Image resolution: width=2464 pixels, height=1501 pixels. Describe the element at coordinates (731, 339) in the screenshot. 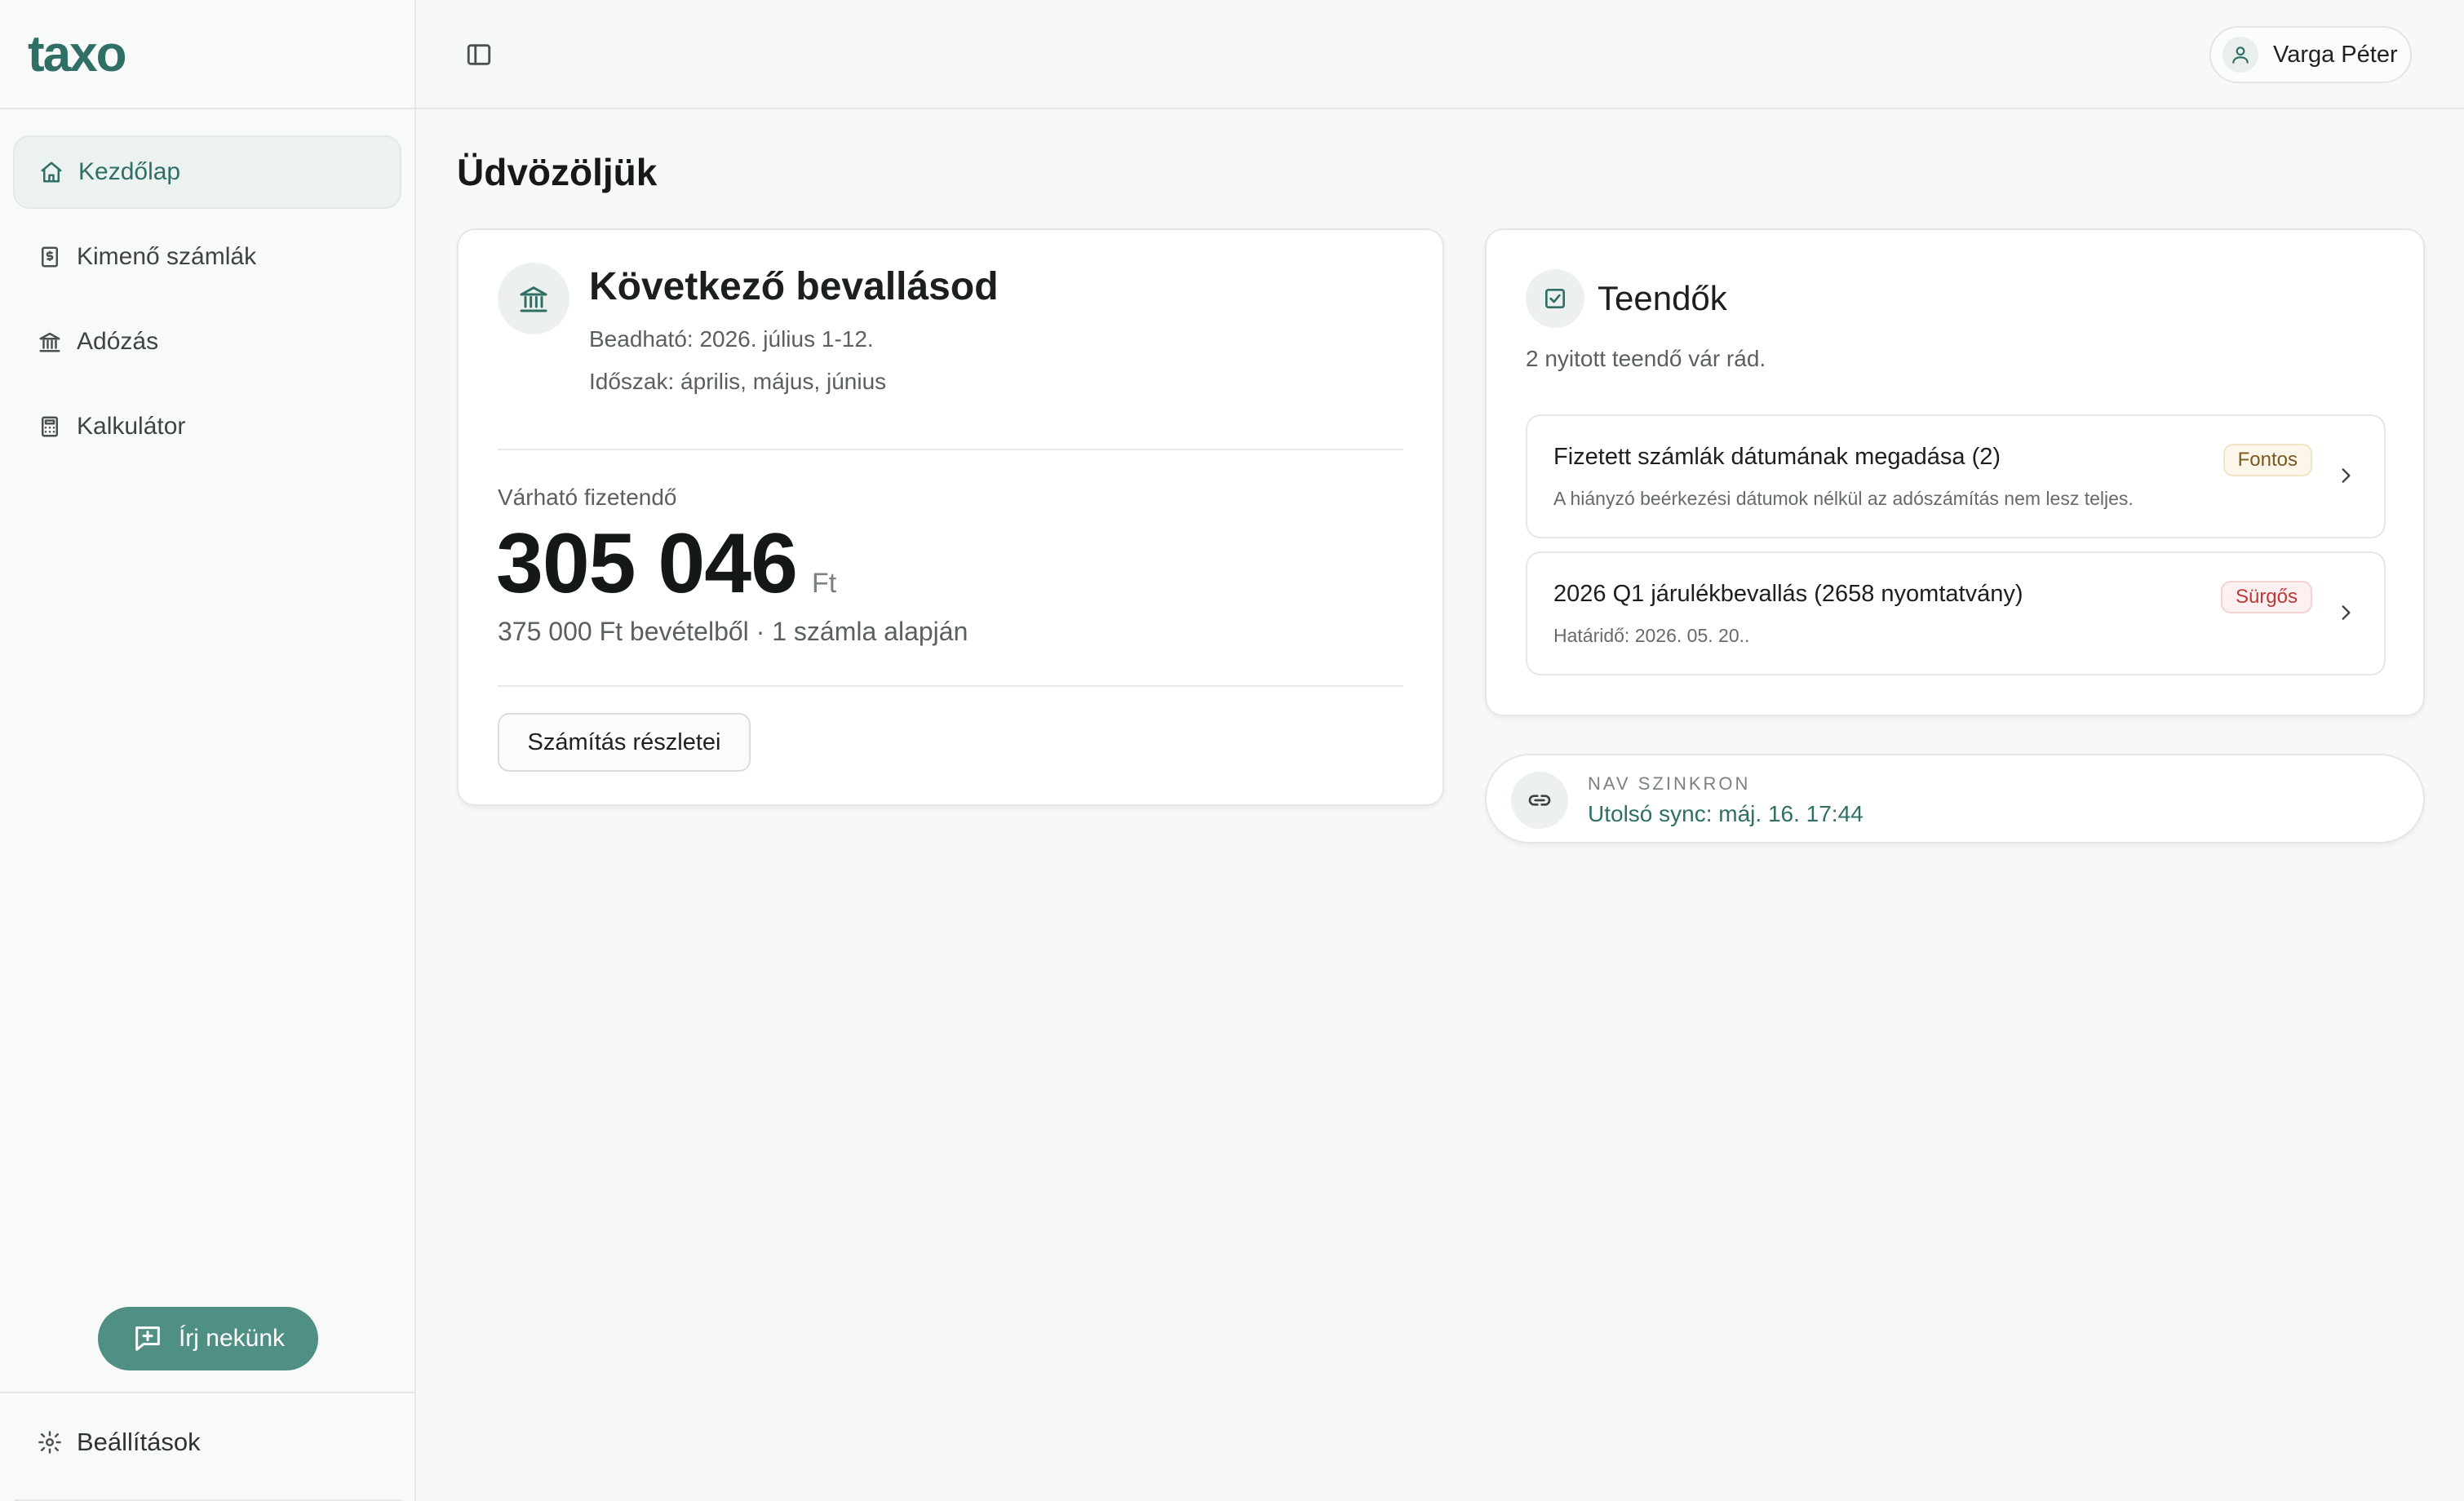

I see `filing-due-date: Beadható: 2026. július 1-12.` at that location.